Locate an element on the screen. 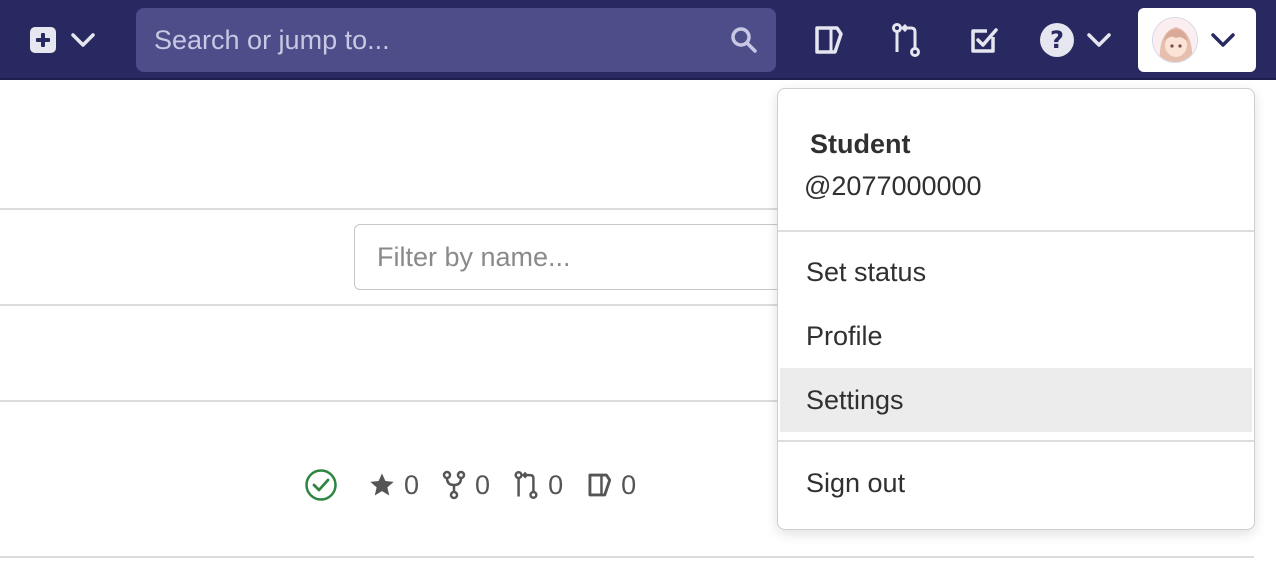 Image resolution: width=1276 pixels, height=562 pixels. search-bar is located at coordinates (456, 40).